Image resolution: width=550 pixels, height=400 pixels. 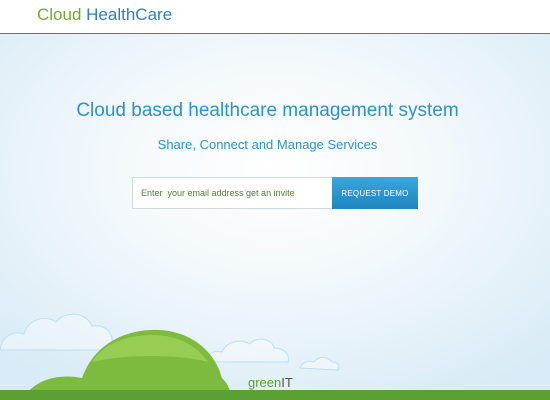 What do you see at coordinates (275, 395) in the screenshot?
I see `grass-strip` at bounding box center [275, 395].